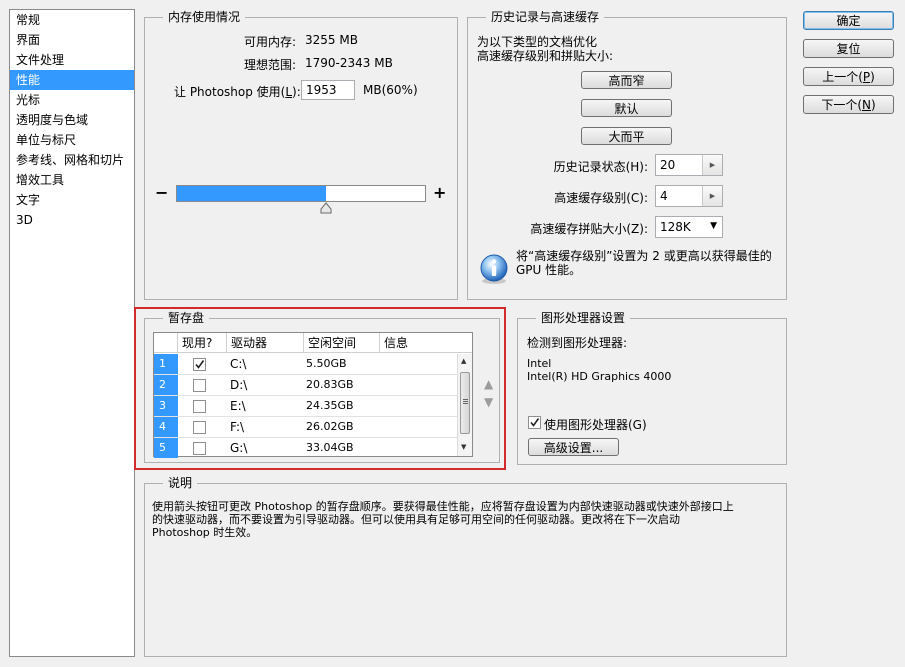 The width and height of the screenshot is (905, 667). What do you see at coordinates (577, 343) in the screenshot?
I see `gpu-detected-label: 检测到图形处理器:` at bounding box center [577, 343].